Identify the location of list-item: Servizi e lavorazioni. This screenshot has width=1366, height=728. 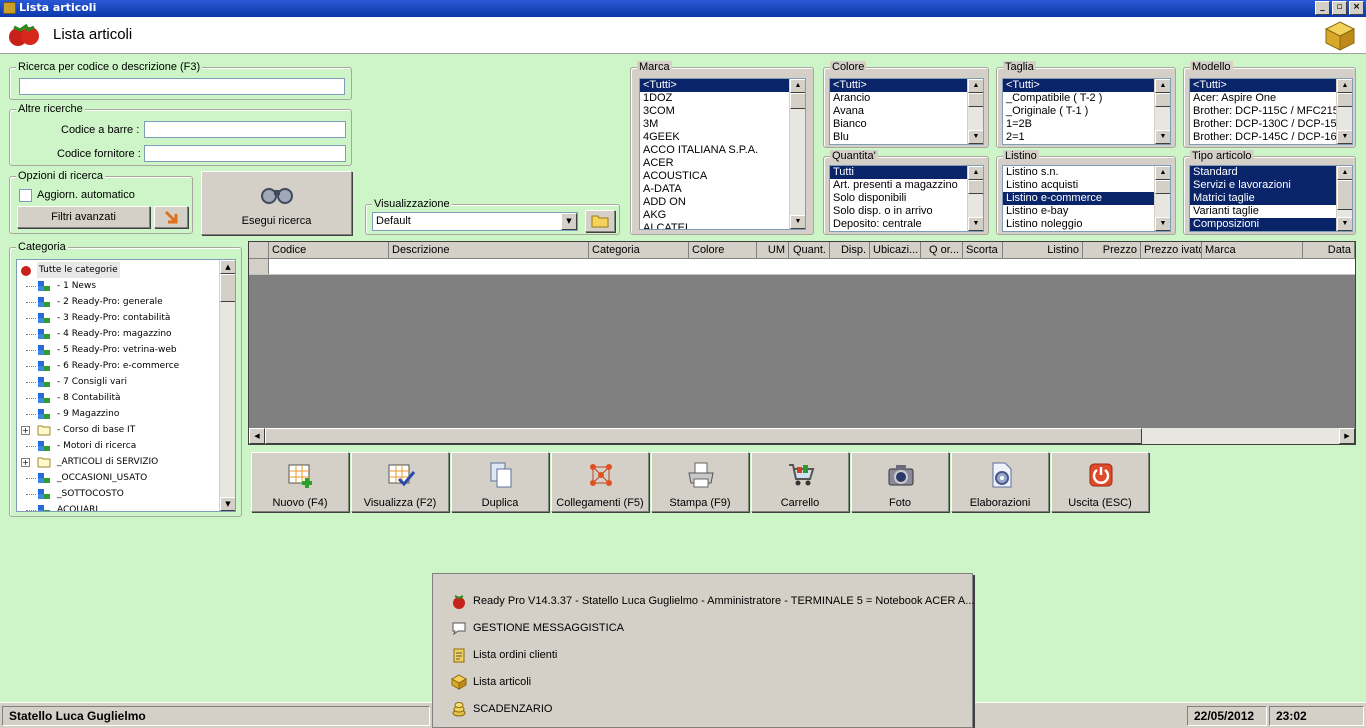
(1263, 185).